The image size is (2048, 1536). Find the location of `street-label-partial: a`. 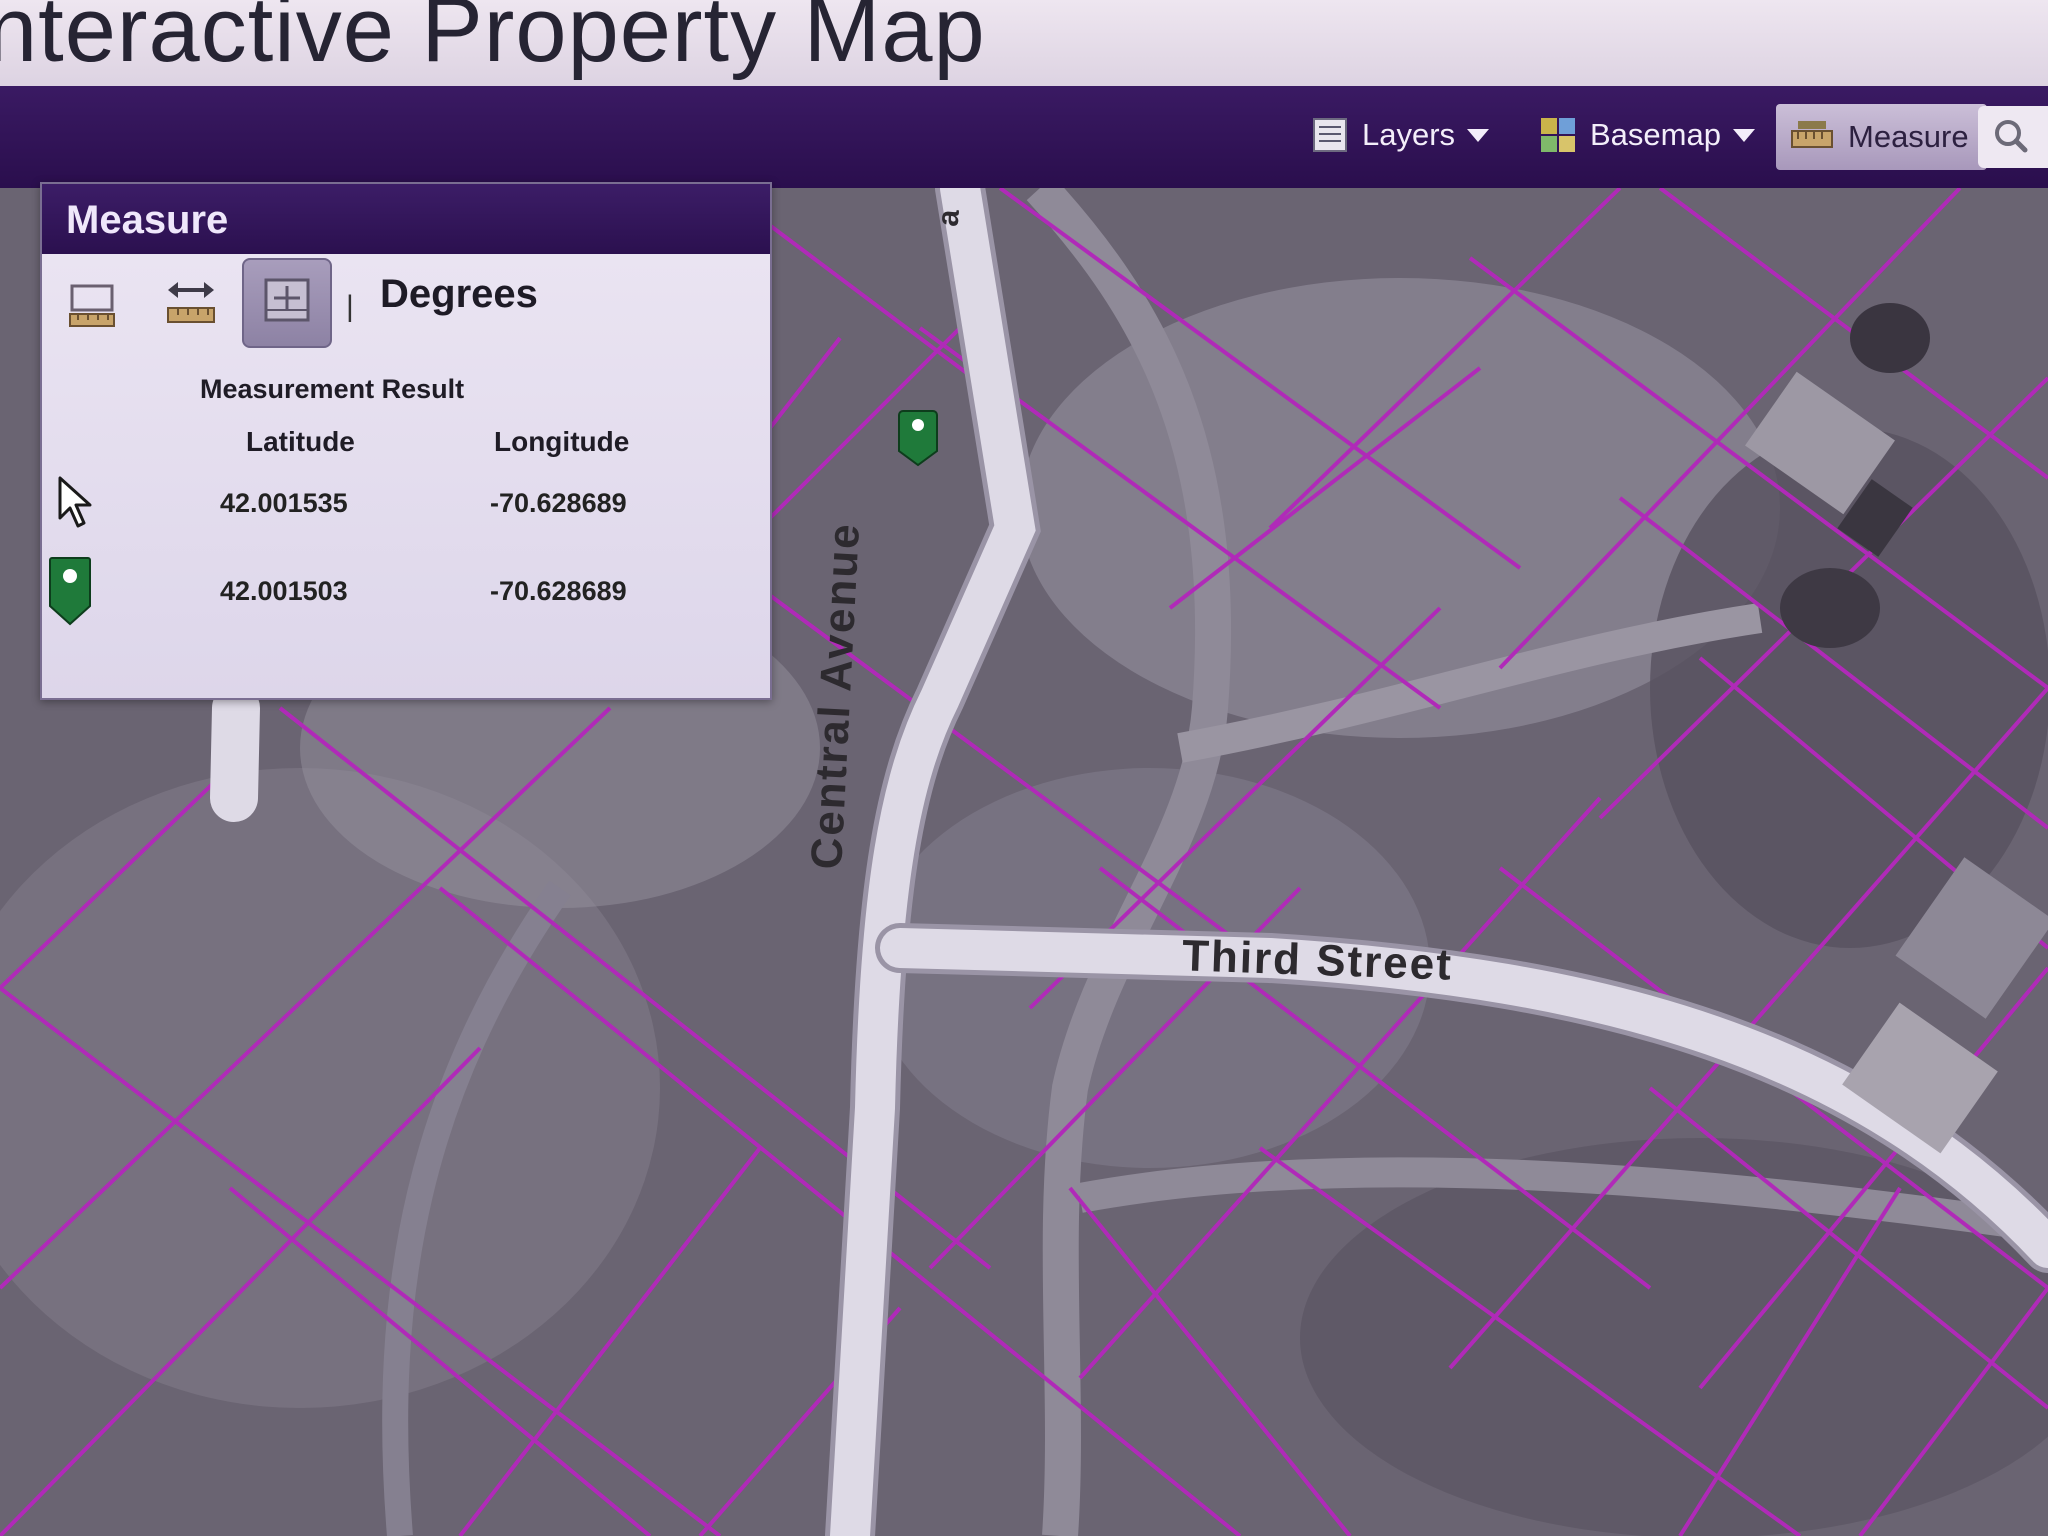

street-label-partial: a is located at coordinates (949, 217).